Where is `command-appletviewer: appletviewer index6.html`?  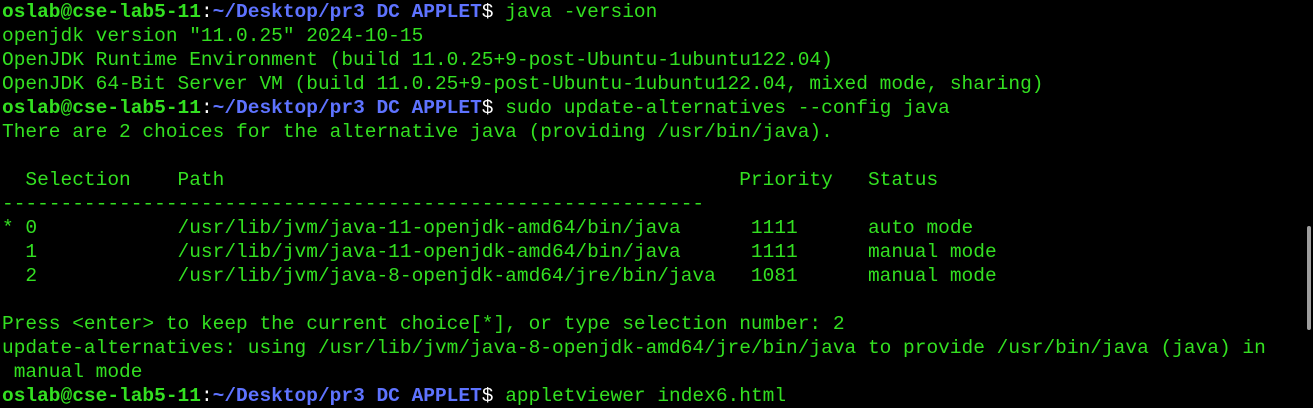 command-appletviewer: appletviewer index6.html is located at coordinates (646, 396).